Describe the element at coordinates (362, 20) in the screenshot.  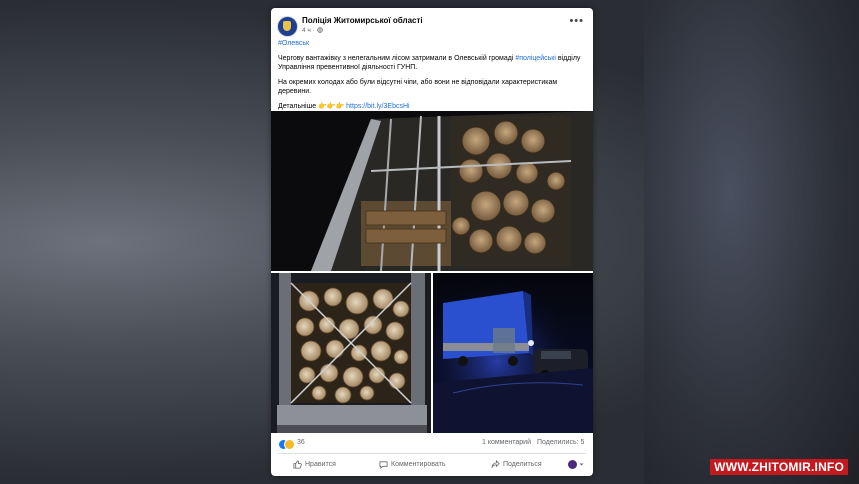
I see `page-name: Поліція Житомирської області` at that location.